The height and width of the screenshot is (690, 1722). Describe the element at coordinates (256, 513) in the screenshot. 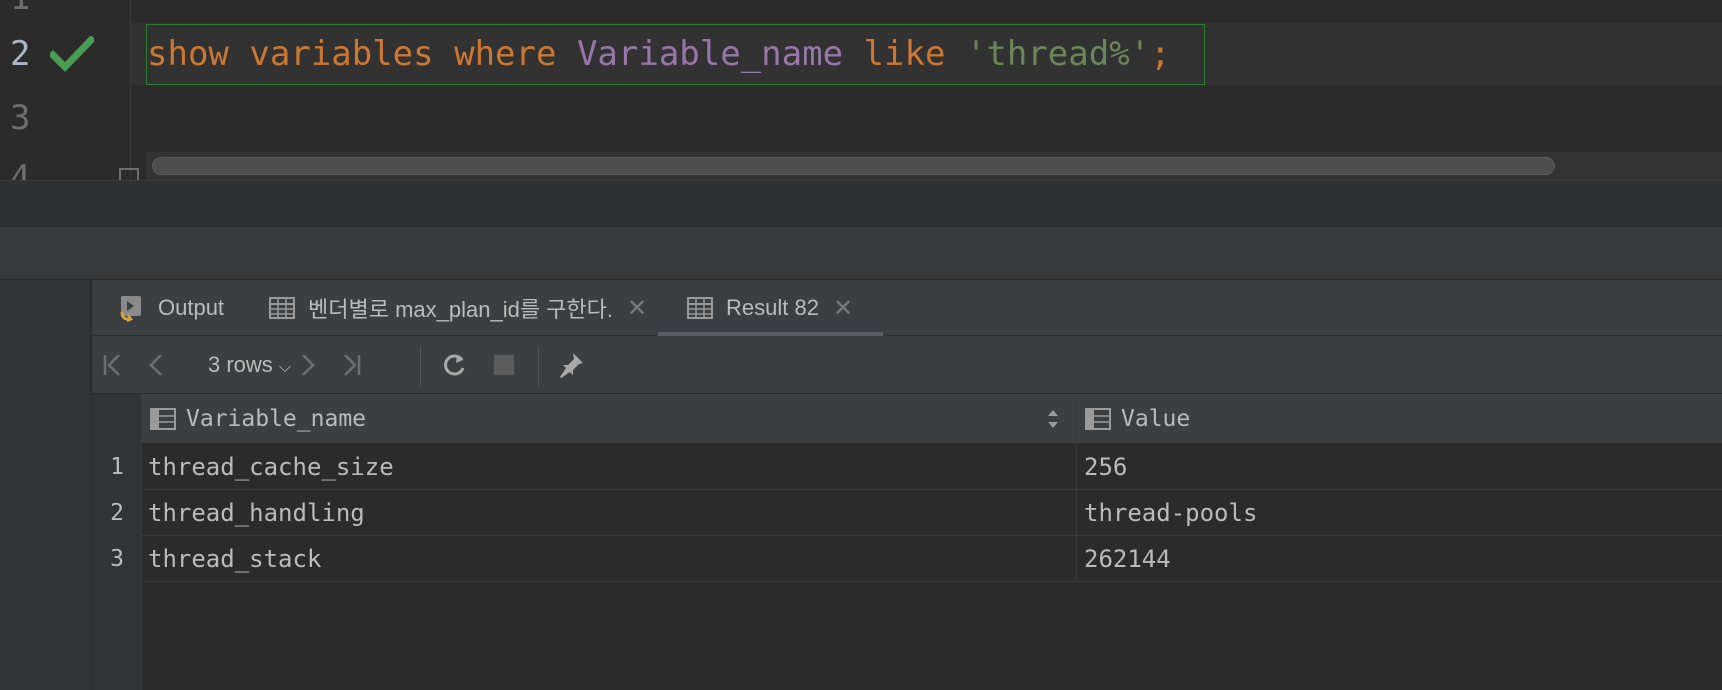

I see `cell-variable-name: thread_handling` at that location.